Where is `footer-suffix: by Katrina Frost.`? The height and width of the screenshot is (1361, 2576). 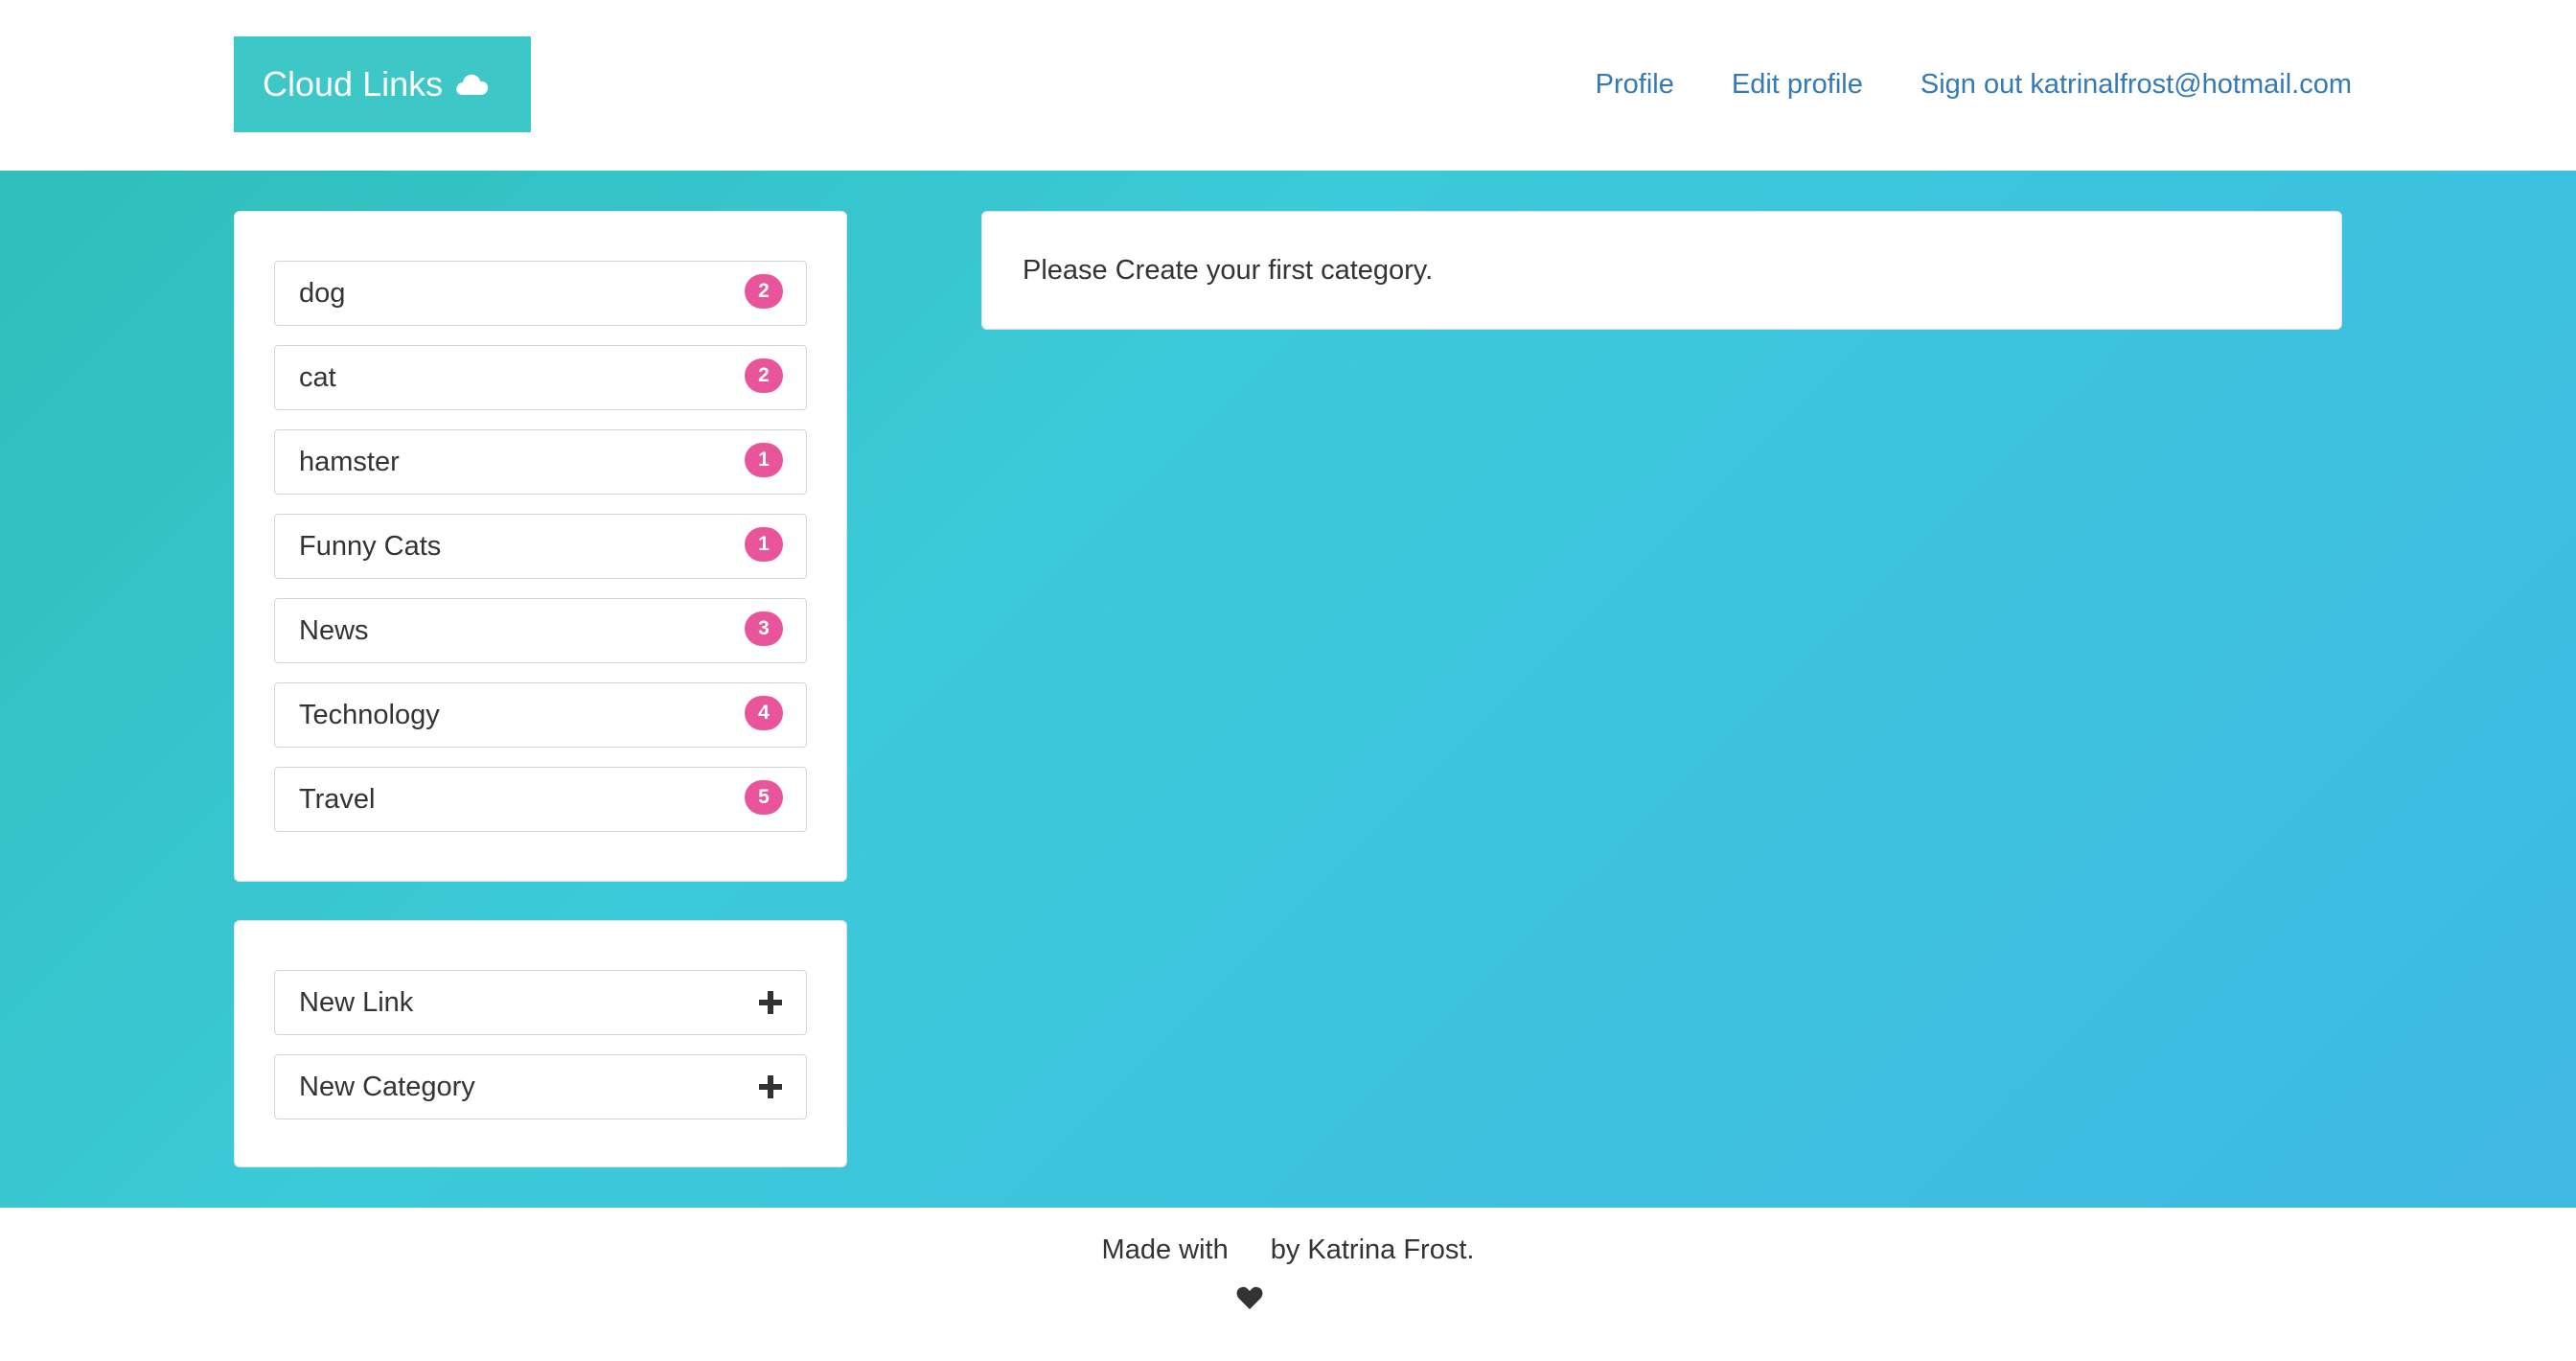 footer-suffix: by Katrina Frost. is located at coordinates (1372, 1249).